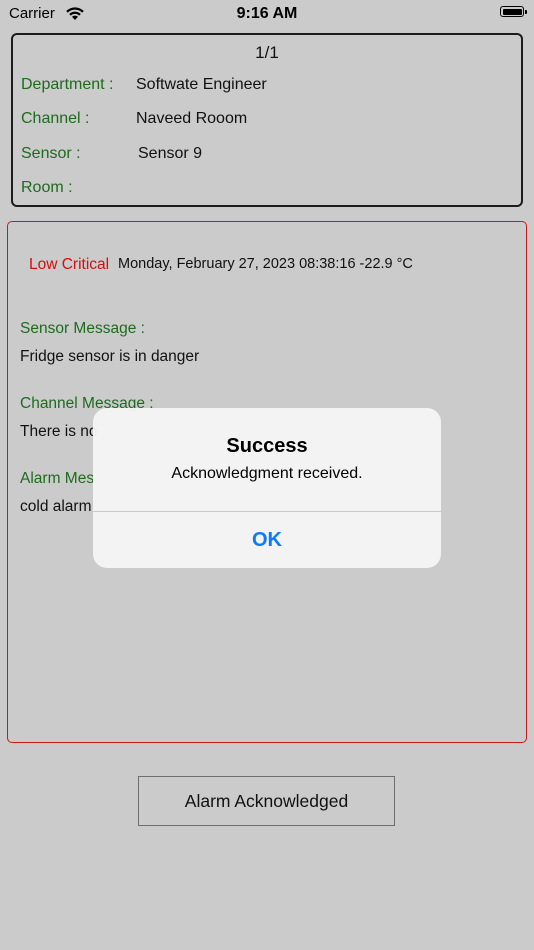  What do you see at coordinates (267, 52) in the screenshot?
I see `page-counter: 1/1` at bounding box center [267, 52].